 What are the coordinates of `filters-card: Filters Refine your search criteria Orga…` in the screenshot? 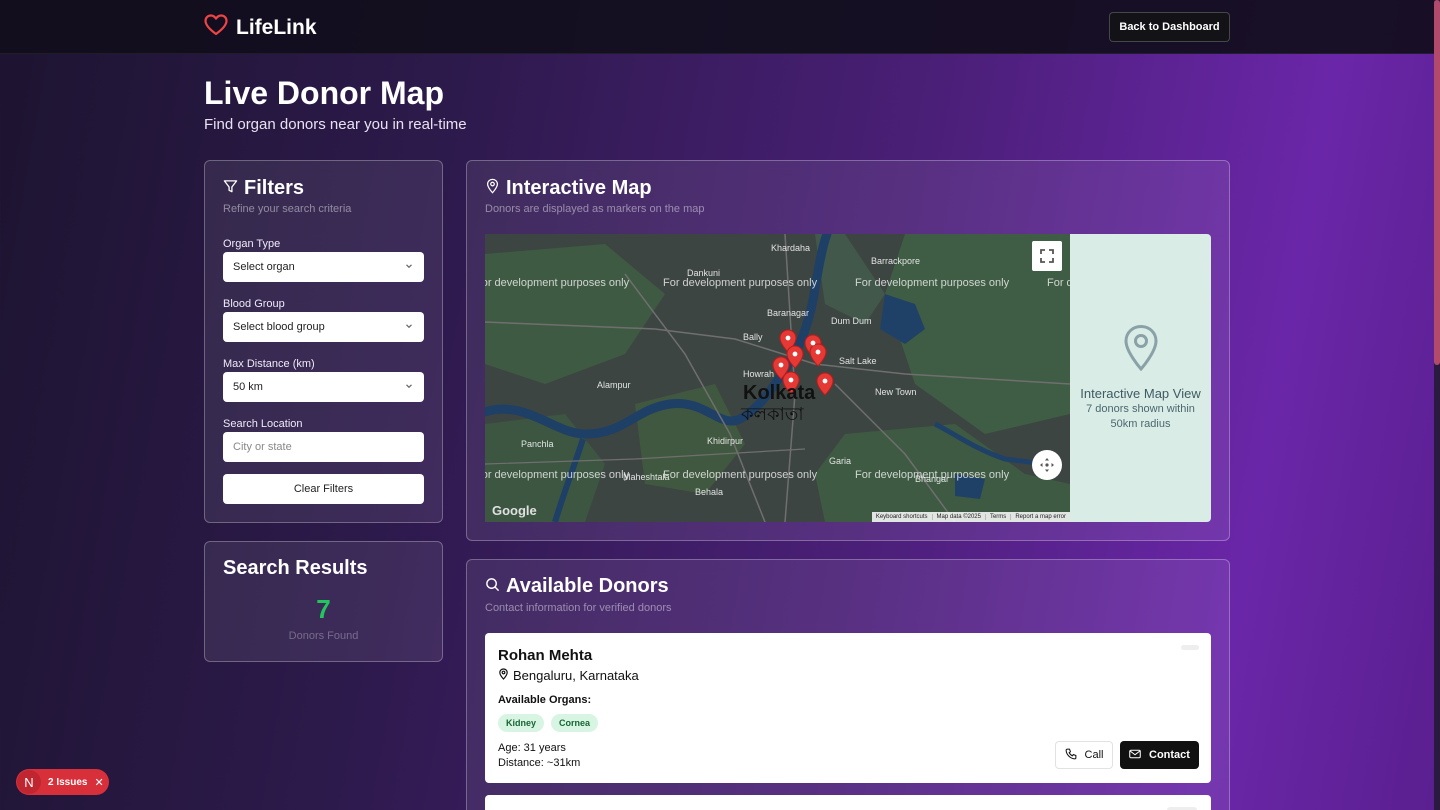 It's located at (323, 341).